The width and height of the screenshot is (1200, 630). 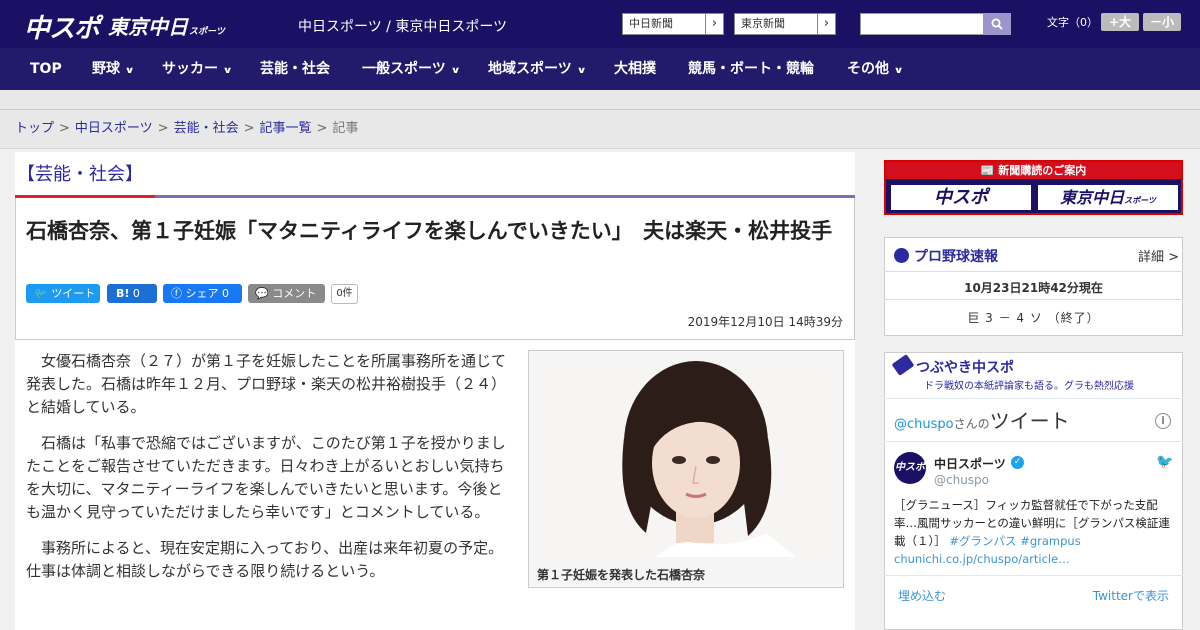 I want to click on font-bigger-button: +大, so click(x=1120, y=22).